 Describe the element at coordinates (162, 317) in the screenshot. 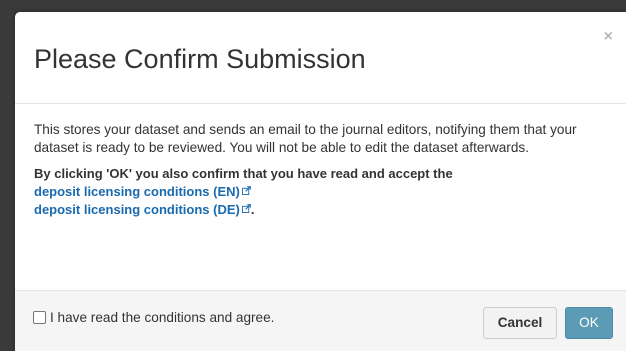

I see `agree-label: I have read the conditions and agree.` at that location.